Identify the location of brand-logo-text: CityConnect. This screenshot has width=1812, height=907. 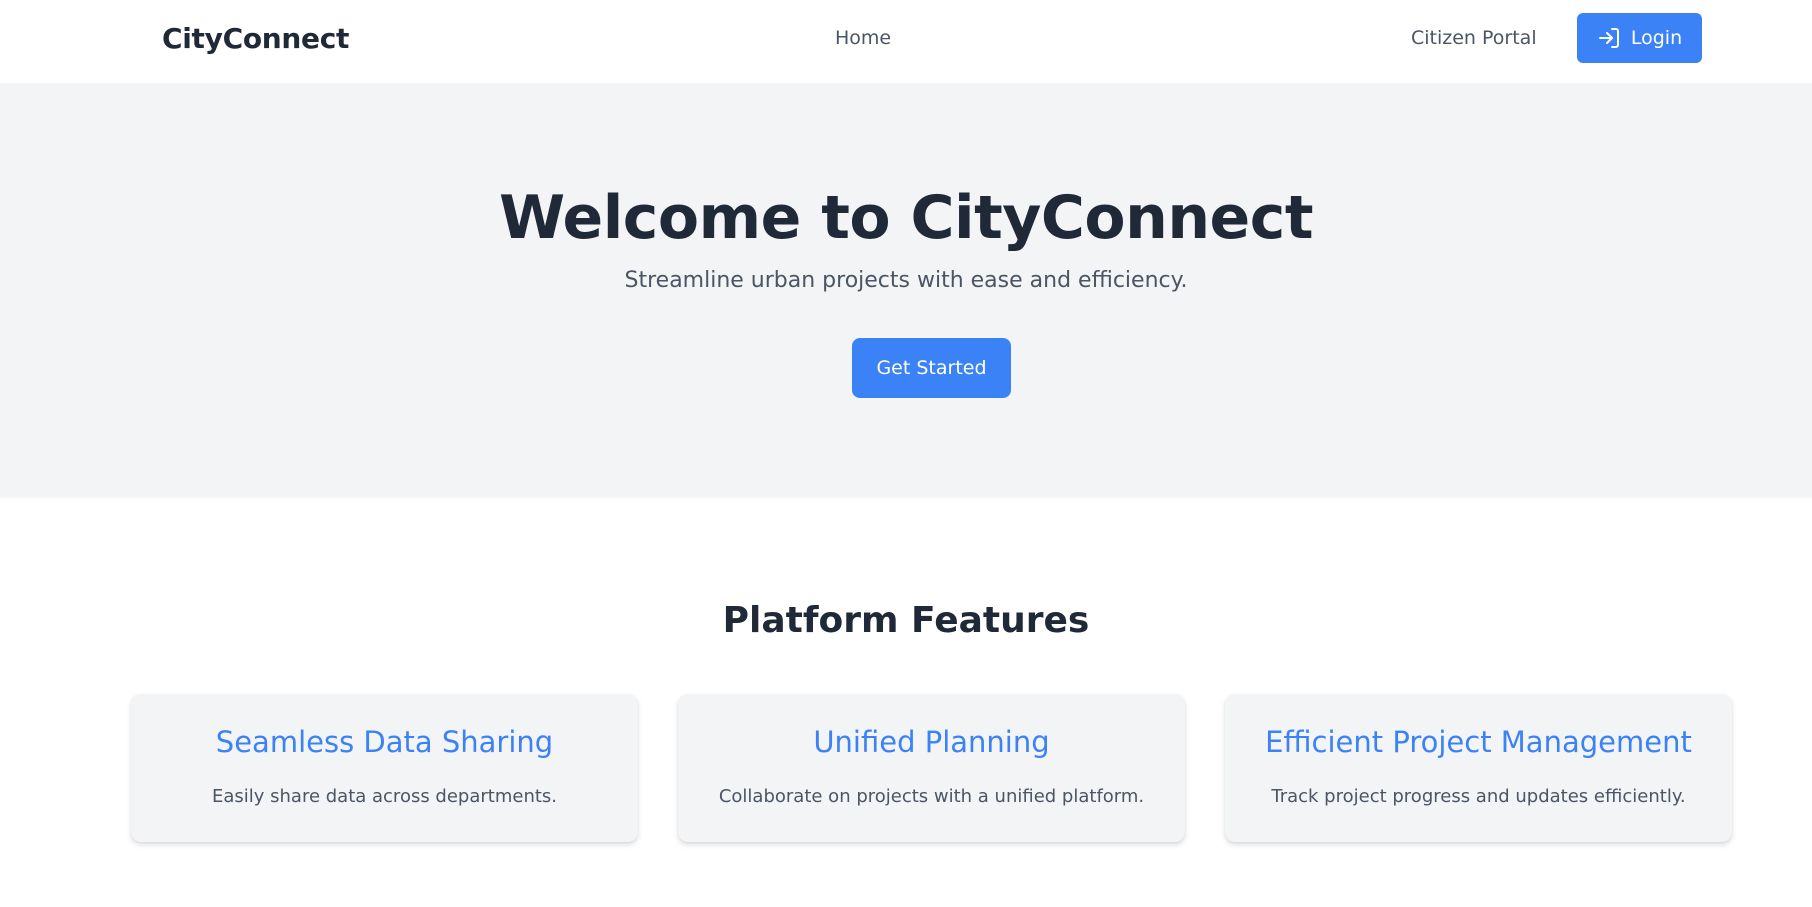
(255, 38).